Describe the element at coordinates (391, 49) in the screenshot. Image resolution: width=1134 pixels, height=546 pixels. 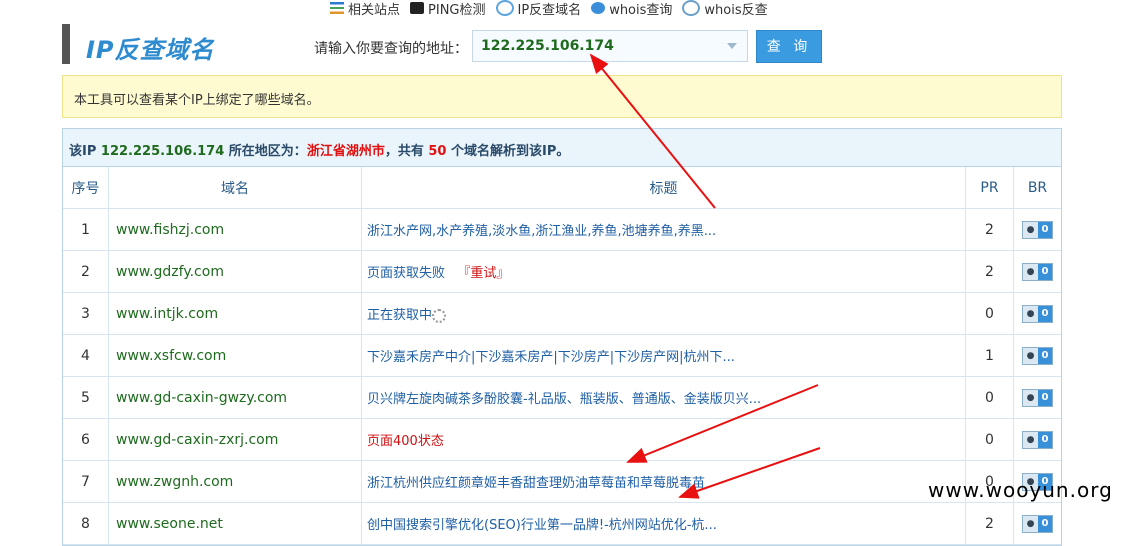
I see `search-label: 请输入你要查询的地址：` at that location.